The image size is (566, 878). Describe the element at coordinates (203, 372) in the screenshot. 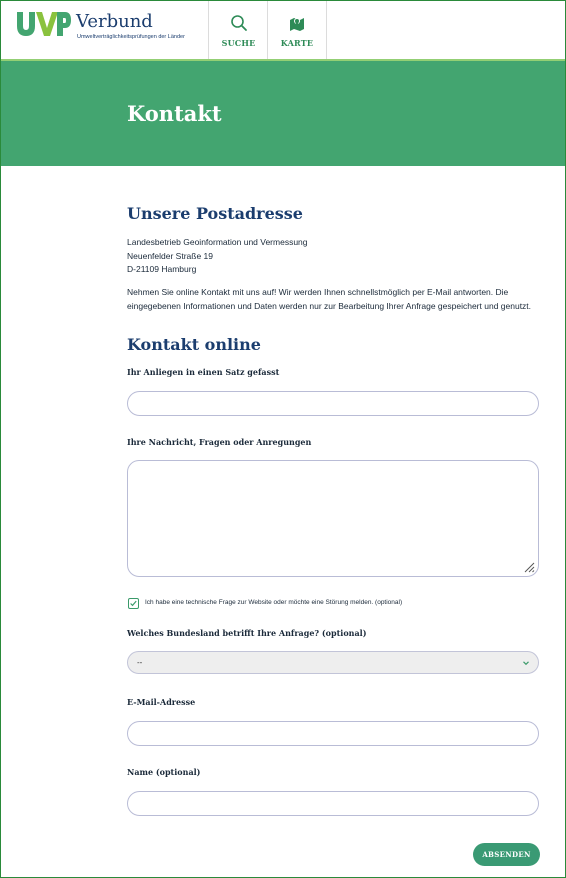

I see `subject-label: Ihr Anliegen in einen Satz gefasst` at that location.